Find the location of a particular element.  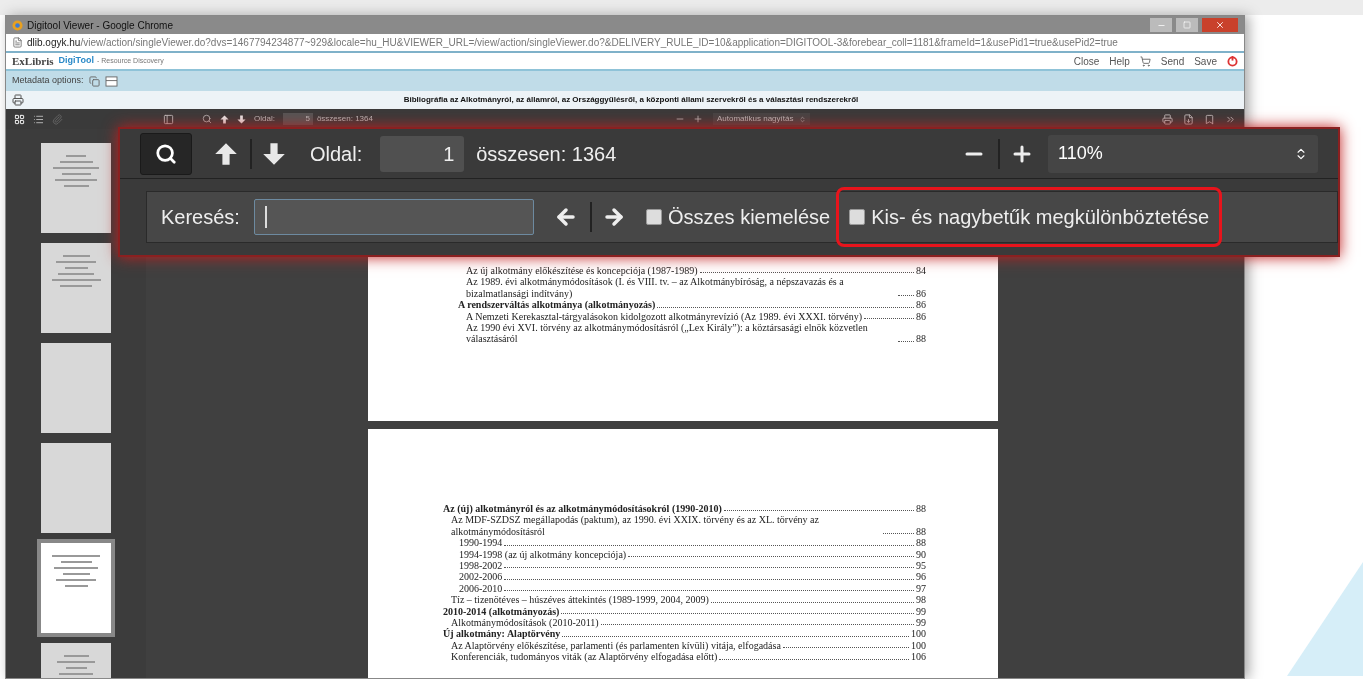

search-option: Kis- és nagybetűk megkülönböztetése is located at coordinates (1029, 217).